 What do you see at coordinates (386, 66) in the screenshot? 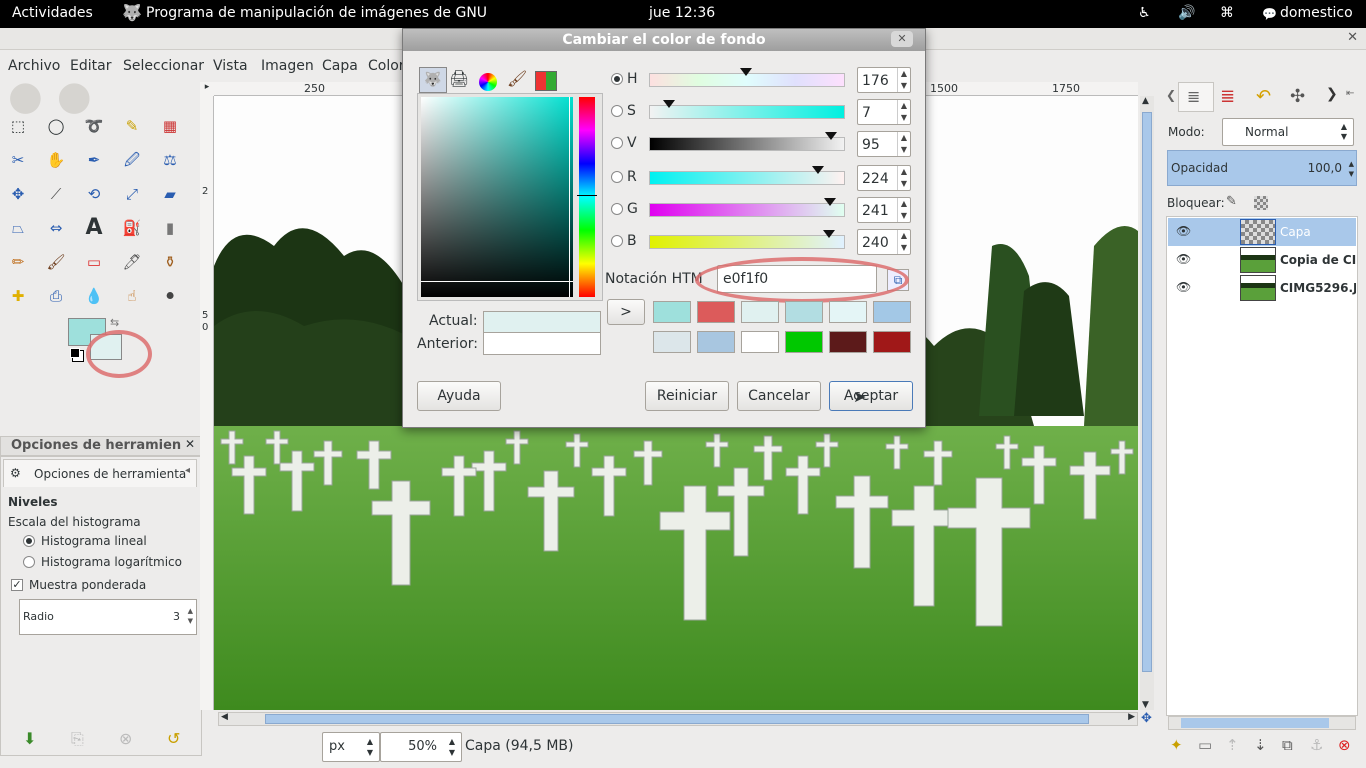
I see `menu-color: Color` at bounding box center [386, 66].